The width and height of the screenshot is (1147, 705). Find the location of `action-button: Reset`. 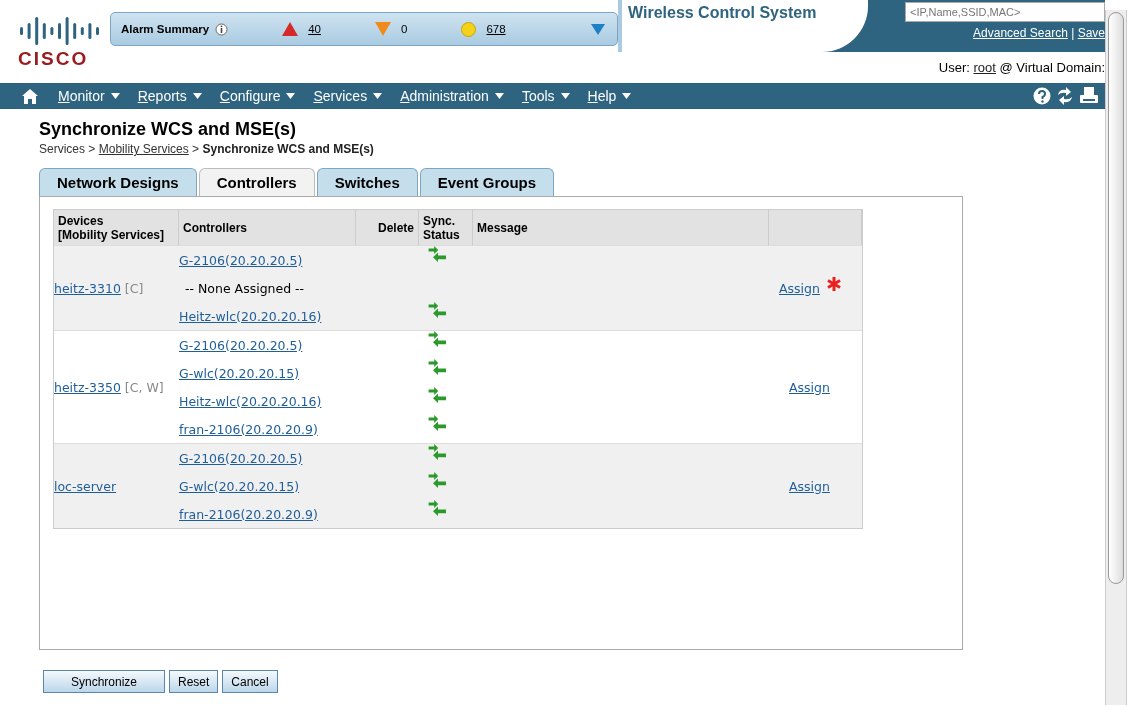

action-button: Reset is located at coordinates (194, 681).